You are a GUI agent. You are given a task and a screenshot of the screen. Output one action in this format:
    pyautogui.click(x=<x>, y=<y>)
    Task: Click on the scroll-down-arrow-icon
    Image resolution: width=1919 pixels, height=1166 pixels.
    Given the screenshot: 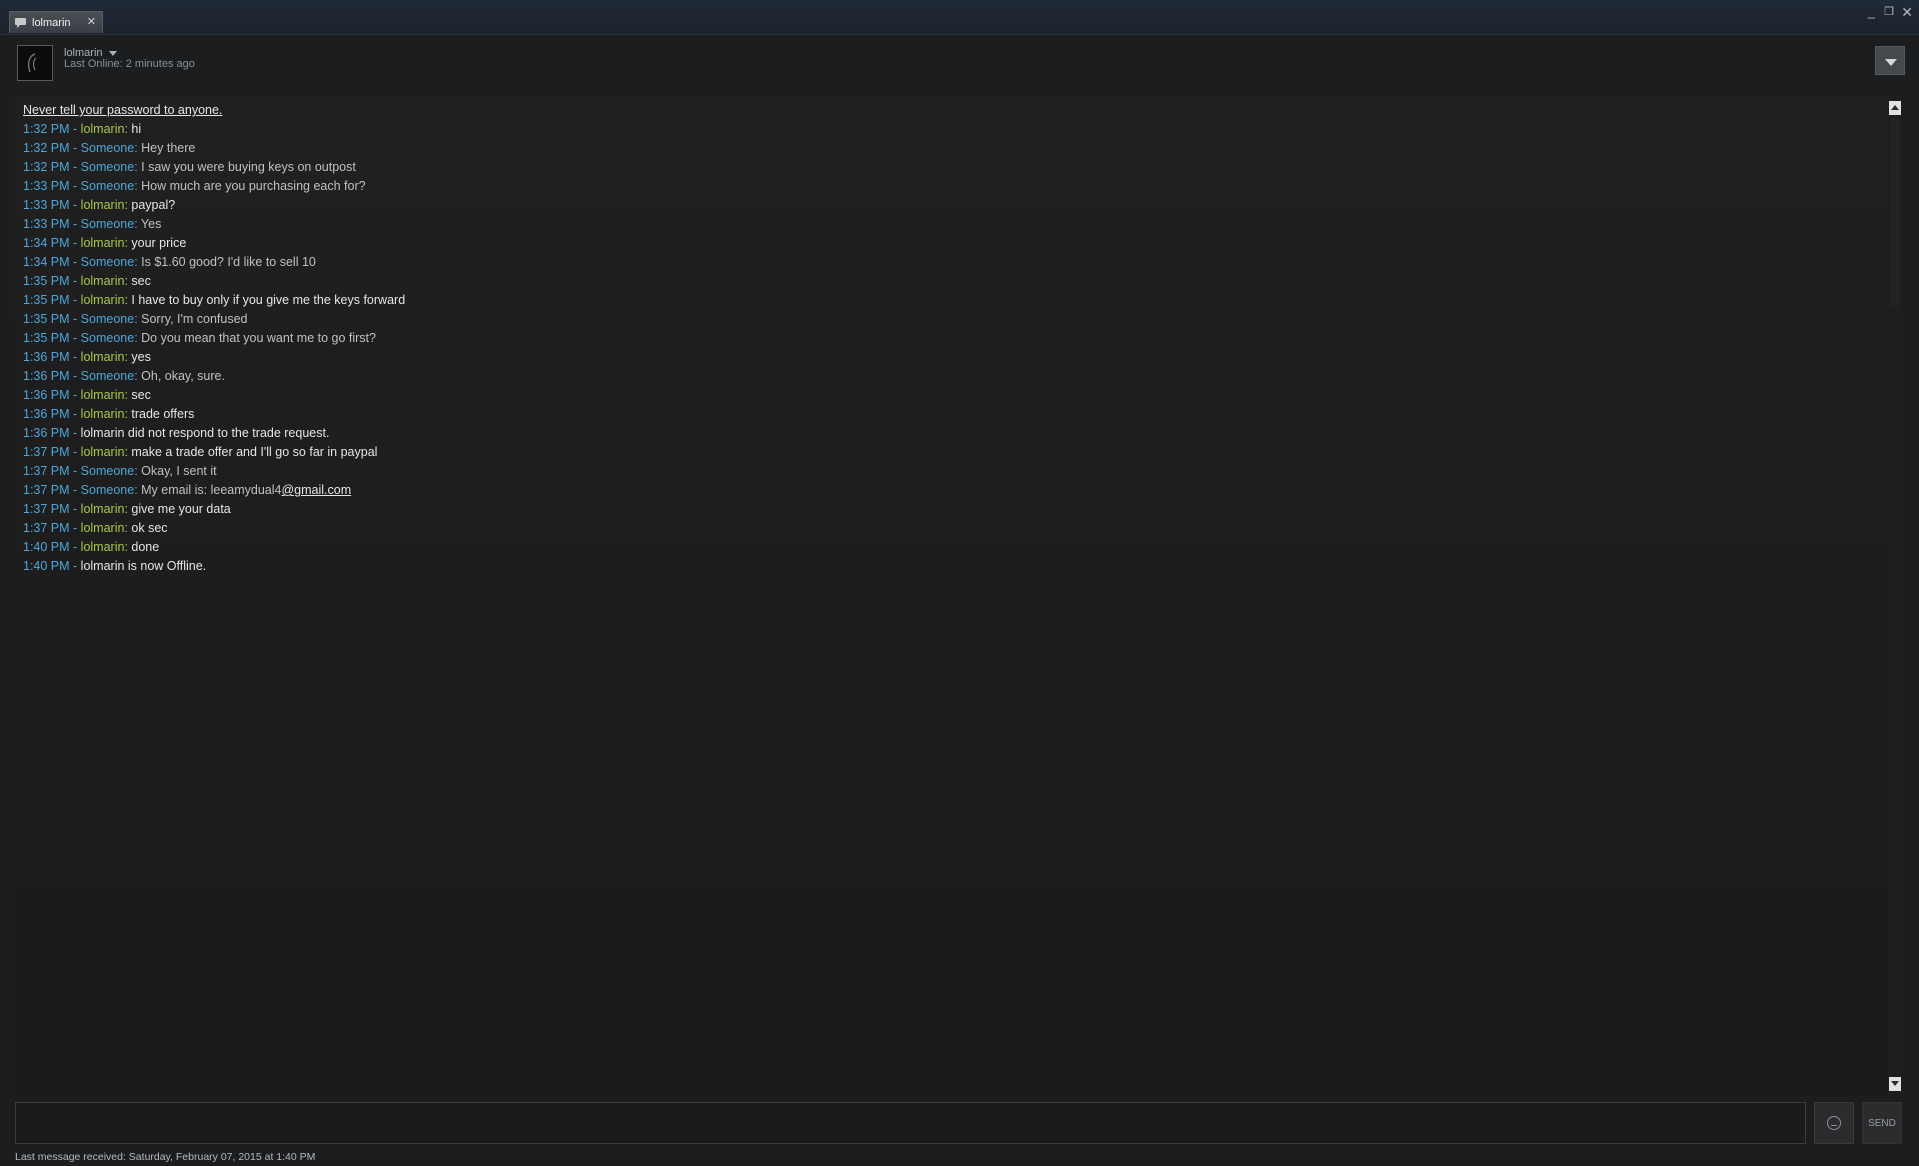 What is the action you would take?
    pyautogui.click(x=1895, y=1084)
    